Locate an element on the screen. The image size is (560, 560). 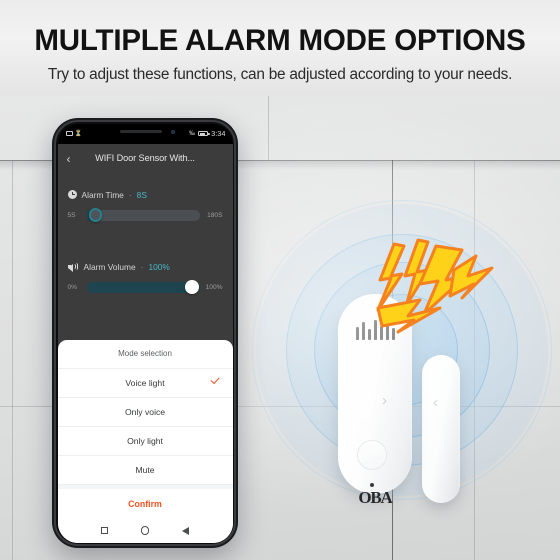
alarm-time-header: Alarm Time · 8S is located at coordinates (107, 194).